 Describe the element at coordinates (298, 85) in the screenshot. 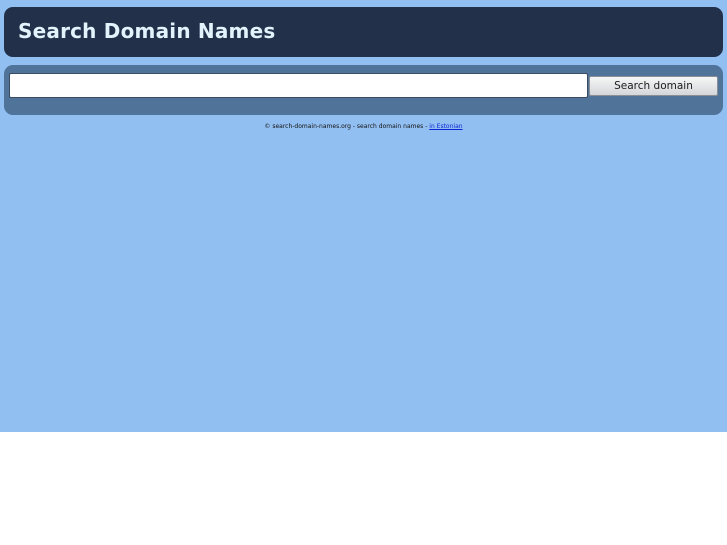

I see `domain-search-input` at that location.